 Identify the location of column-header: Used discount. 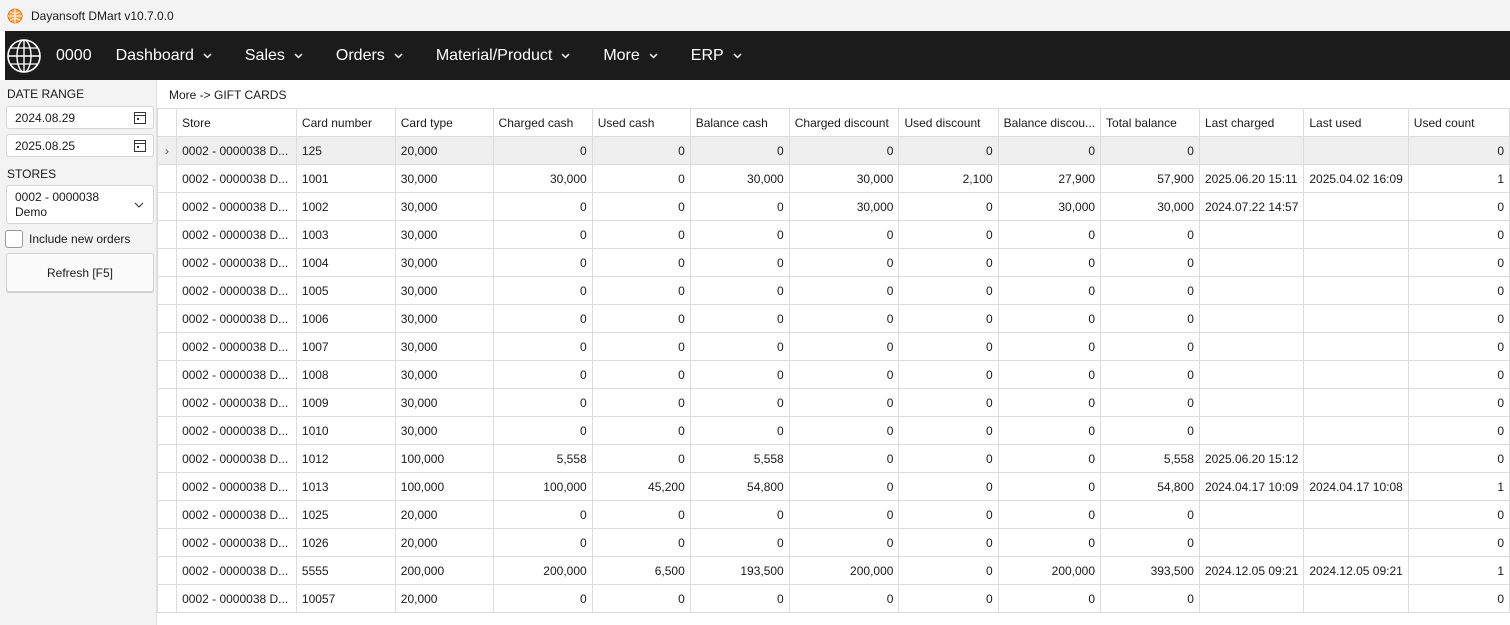
(948, 122).